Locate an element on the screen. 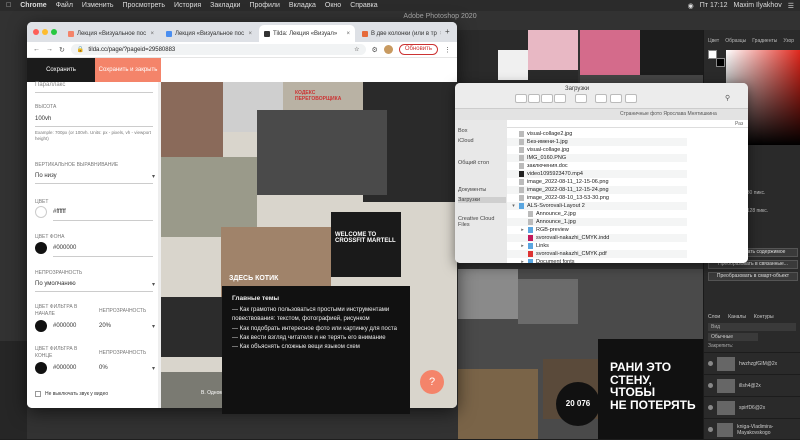 Image resolution: width=800 pixels, height=440 pixels. menu-history: История is located at coordinates (187, 5).